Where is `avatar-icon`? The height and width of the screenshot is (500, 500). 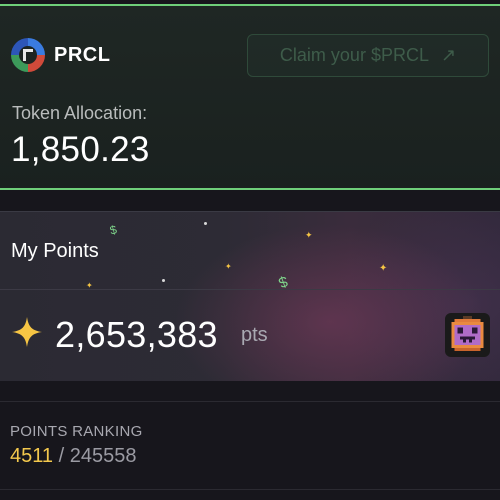
avatar-icon is located at coordinates (467, 335).